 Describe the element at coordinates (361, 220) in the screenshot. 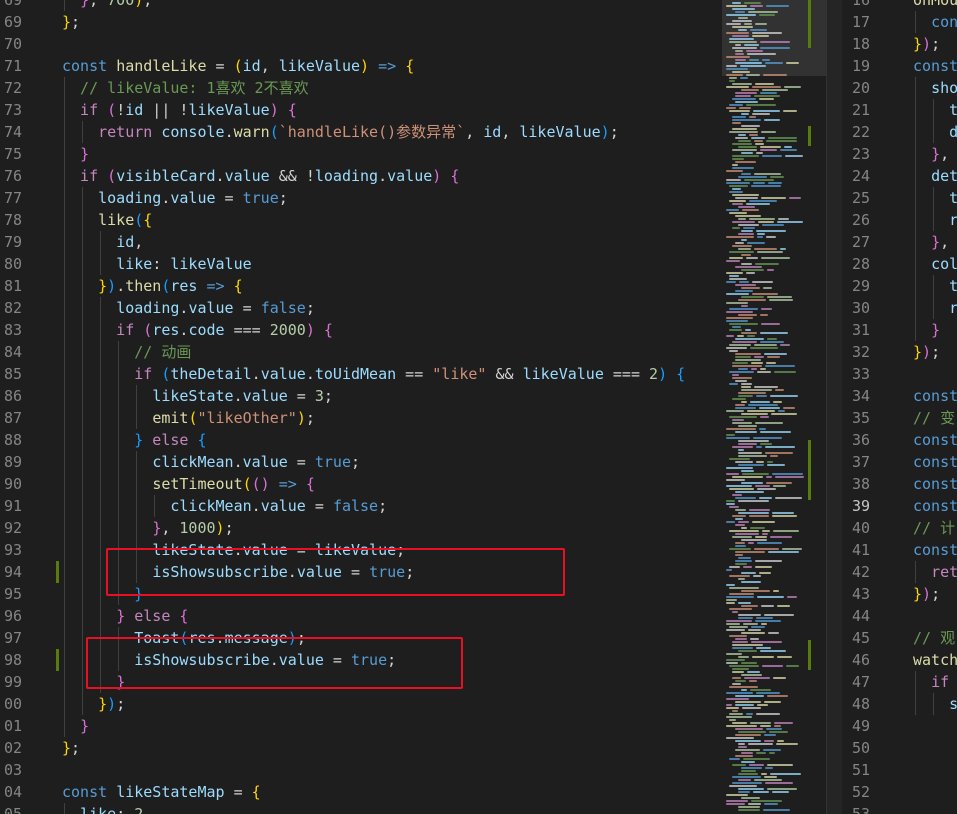

I see `code-line: 78 like({` at that location.